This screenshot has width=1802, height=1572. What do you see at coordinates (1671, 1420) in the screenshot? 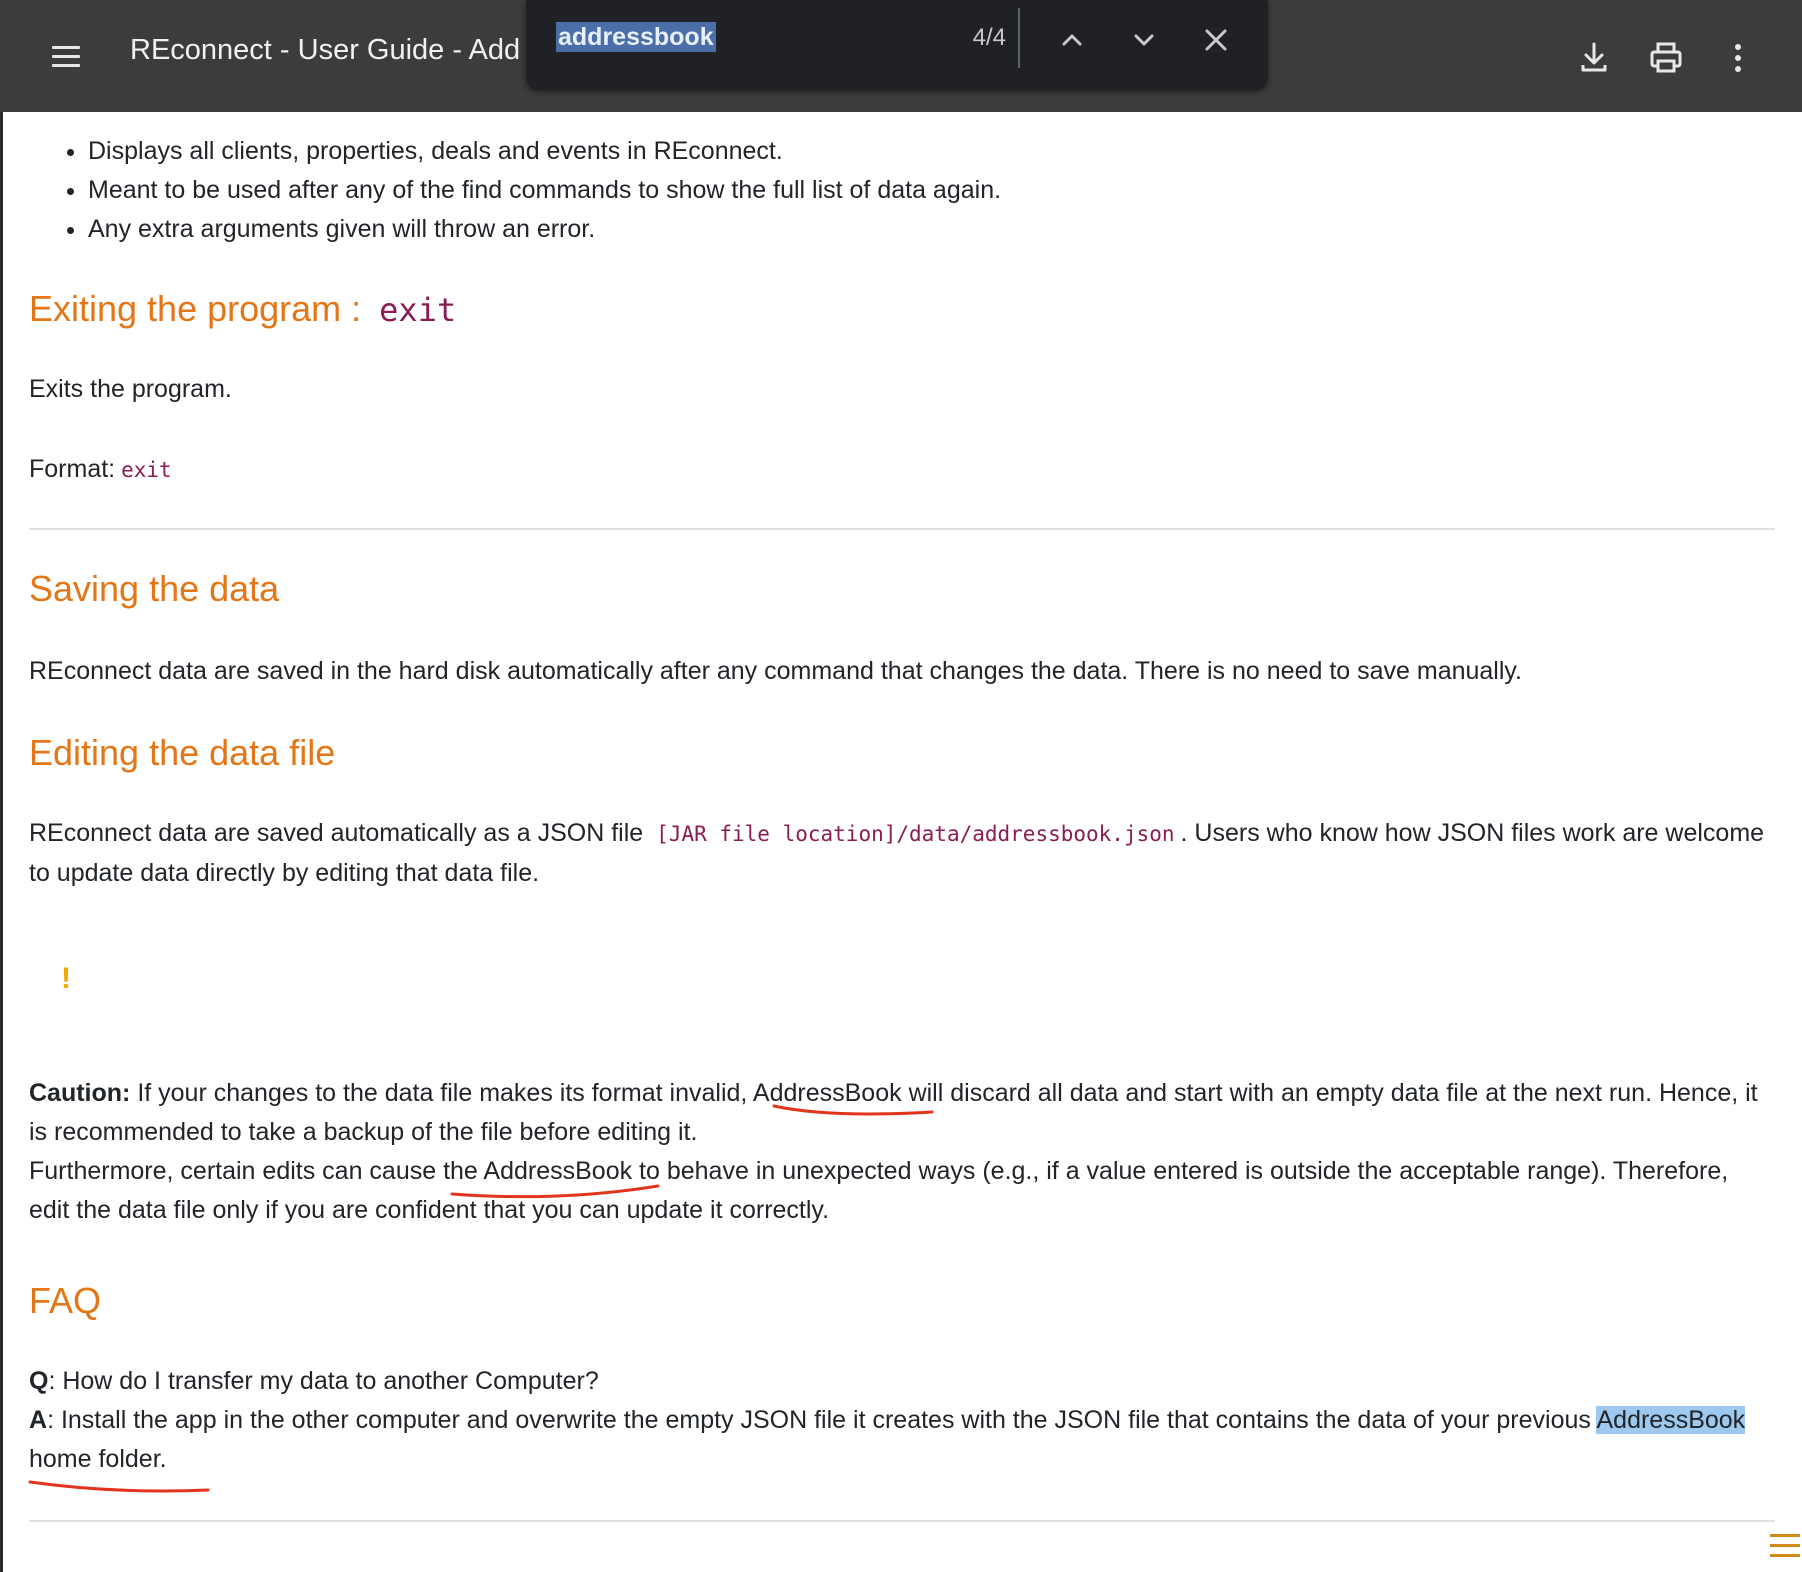
I see `find-match-highlight: AddressBook` at bounding box center [1671, 1420].